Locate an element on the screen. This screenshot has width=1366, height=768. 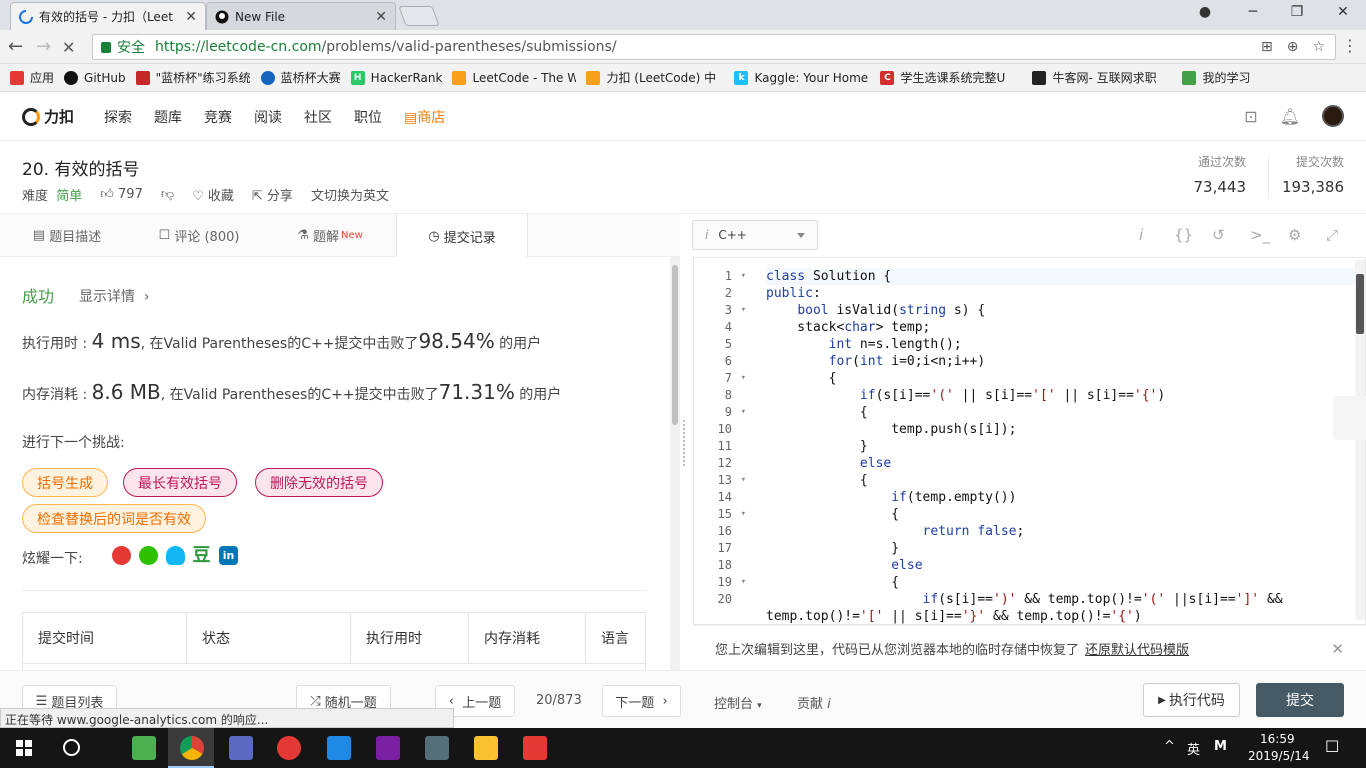
ime-indicator: 英 is located at coordinates (1193, 748).